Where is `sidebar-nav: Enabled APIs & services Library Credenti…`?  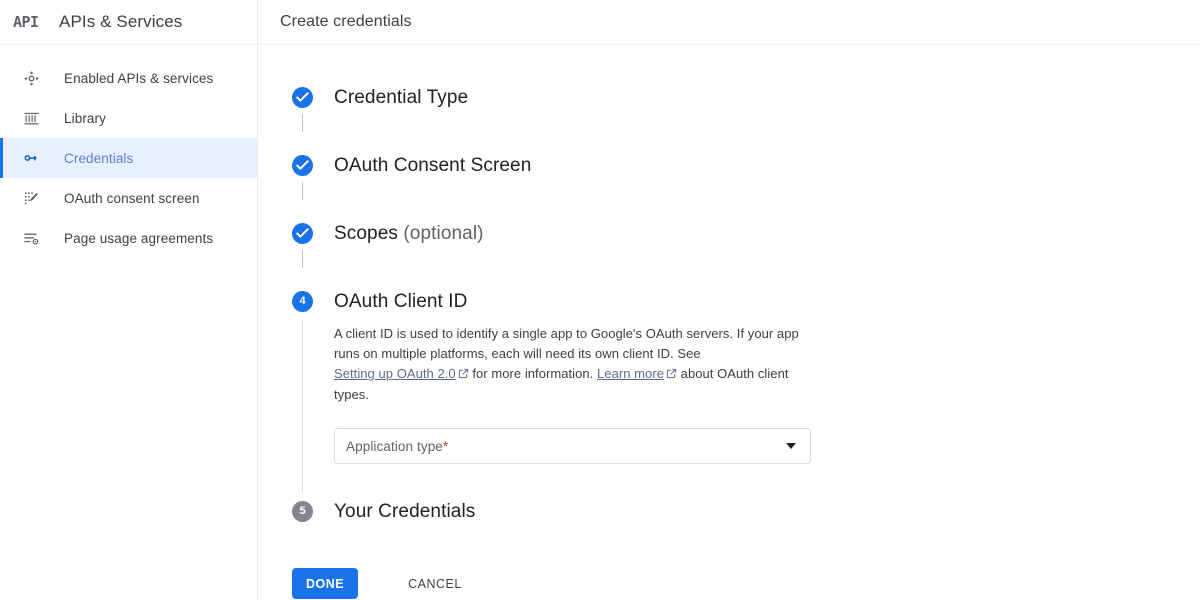 sidebar-nav: Enabled APIs & services Library Credenti… is located at coordinates (128, 151).